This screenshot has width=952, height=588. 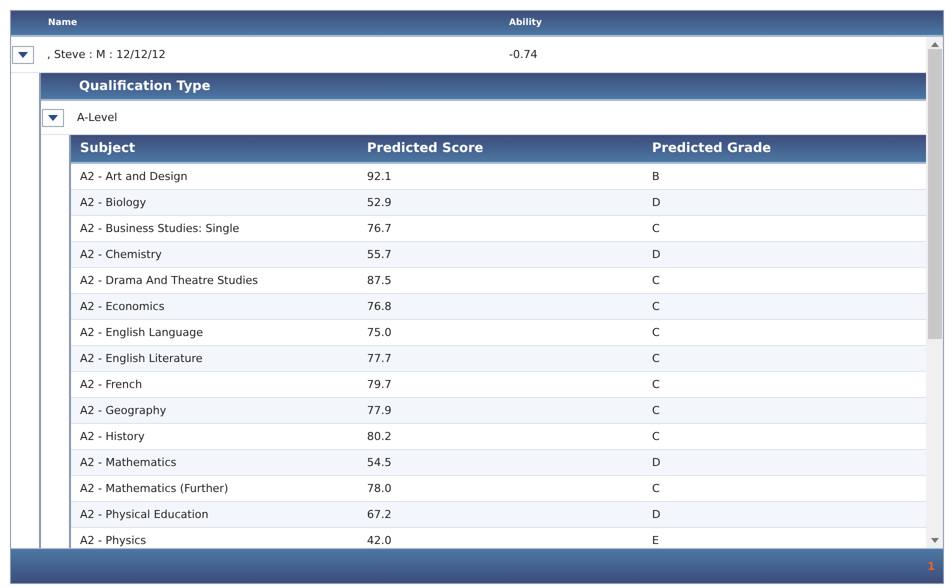 What do you see at coordinates (379, 254) in the screenshot?
I see `table-cell-text: 55.7` at bounding box center [379, 254].